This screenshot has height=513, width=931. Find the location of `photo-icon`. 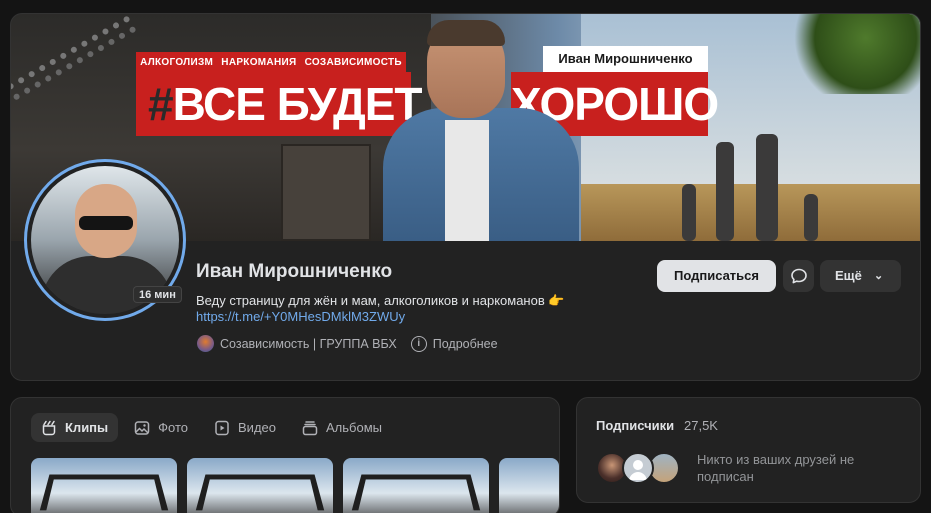

photo-icon is located at coordinates (142, 428).